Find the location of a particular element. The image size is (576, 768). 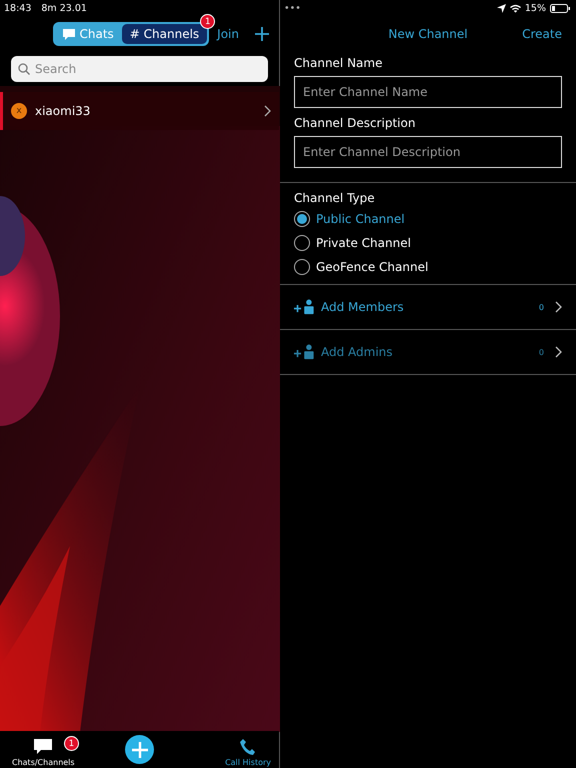

chat-name: xiaomi33 is located at coordinates (63, 111).